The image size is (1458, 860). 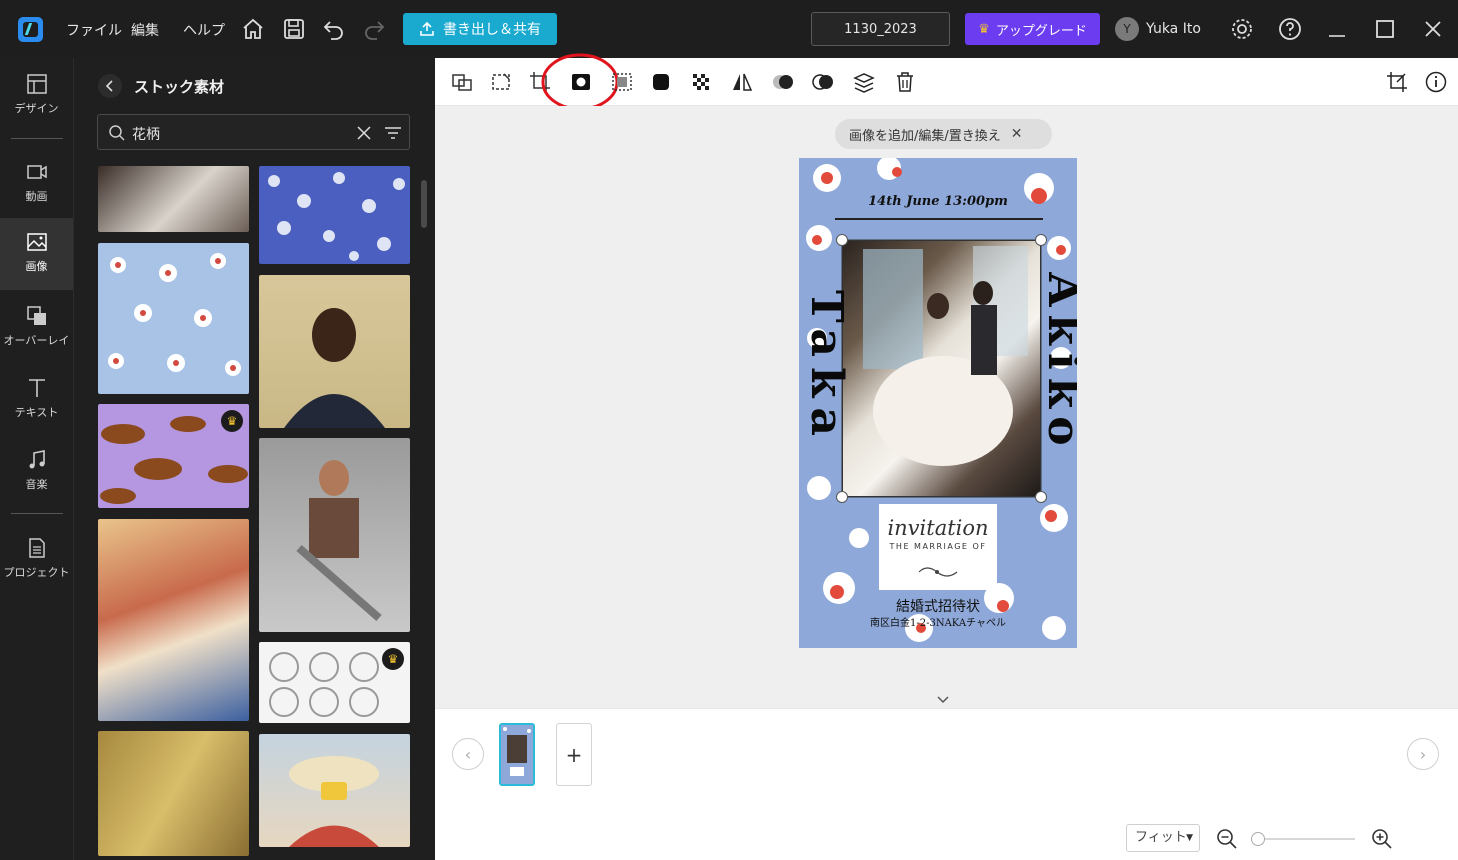 What do you see at coordinates (36, 315) in the screenshot?
I see `overlay-icon` at bounding box center [36, 315].